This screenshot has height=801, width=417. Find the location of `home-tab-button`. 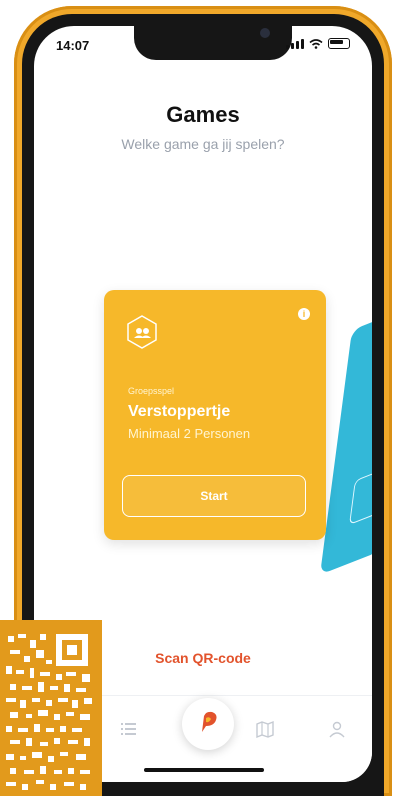

home-tab-button is located at coordinates (208, 724).